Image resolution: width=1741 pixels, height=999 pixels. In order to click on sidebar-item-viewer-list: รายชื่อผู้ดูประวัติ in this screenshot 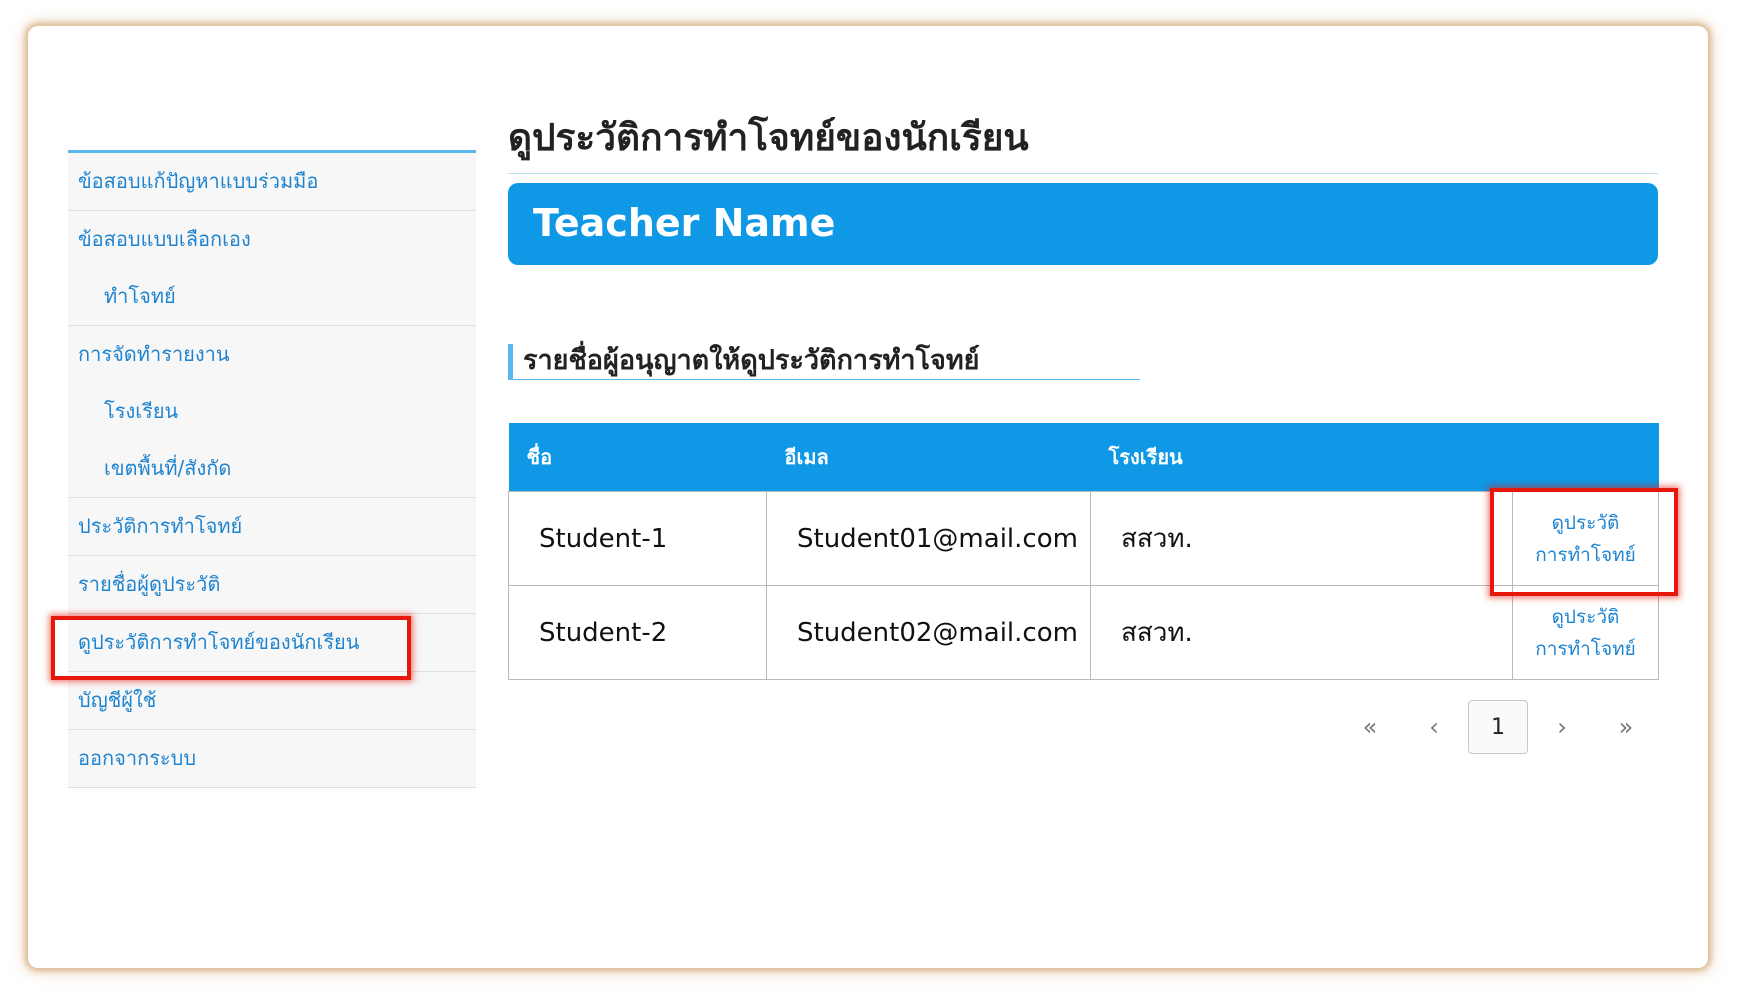, I will do `click(272, 585)`.